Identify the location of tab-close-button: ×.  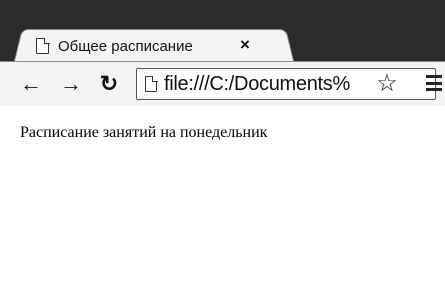
(245, 45).